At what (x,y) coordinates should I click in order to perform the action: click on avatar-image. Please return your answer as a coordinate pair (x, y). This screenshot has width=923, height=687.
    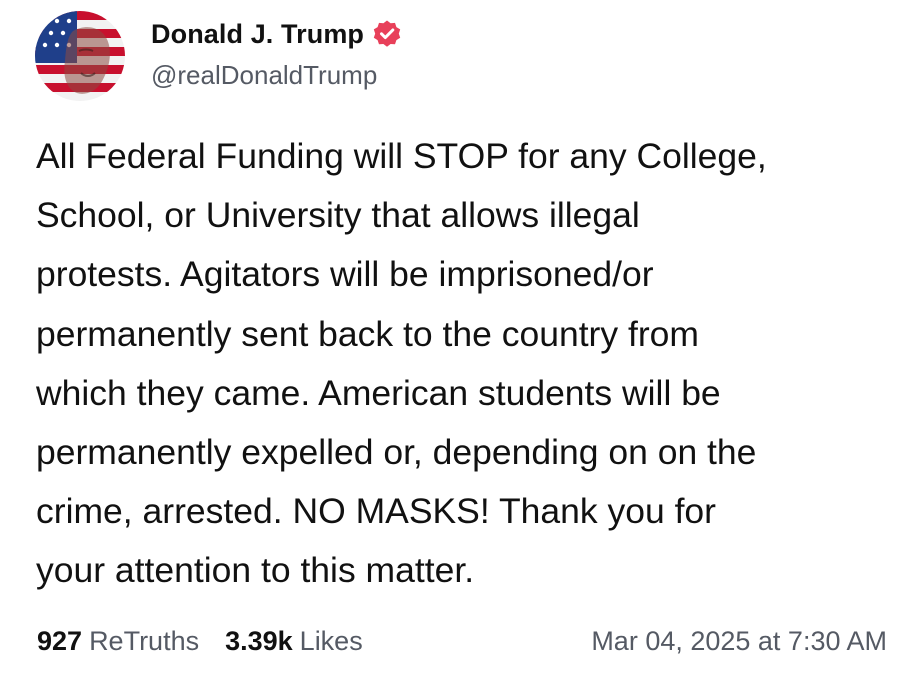
    Looking at the image, I should click on (80, 56).